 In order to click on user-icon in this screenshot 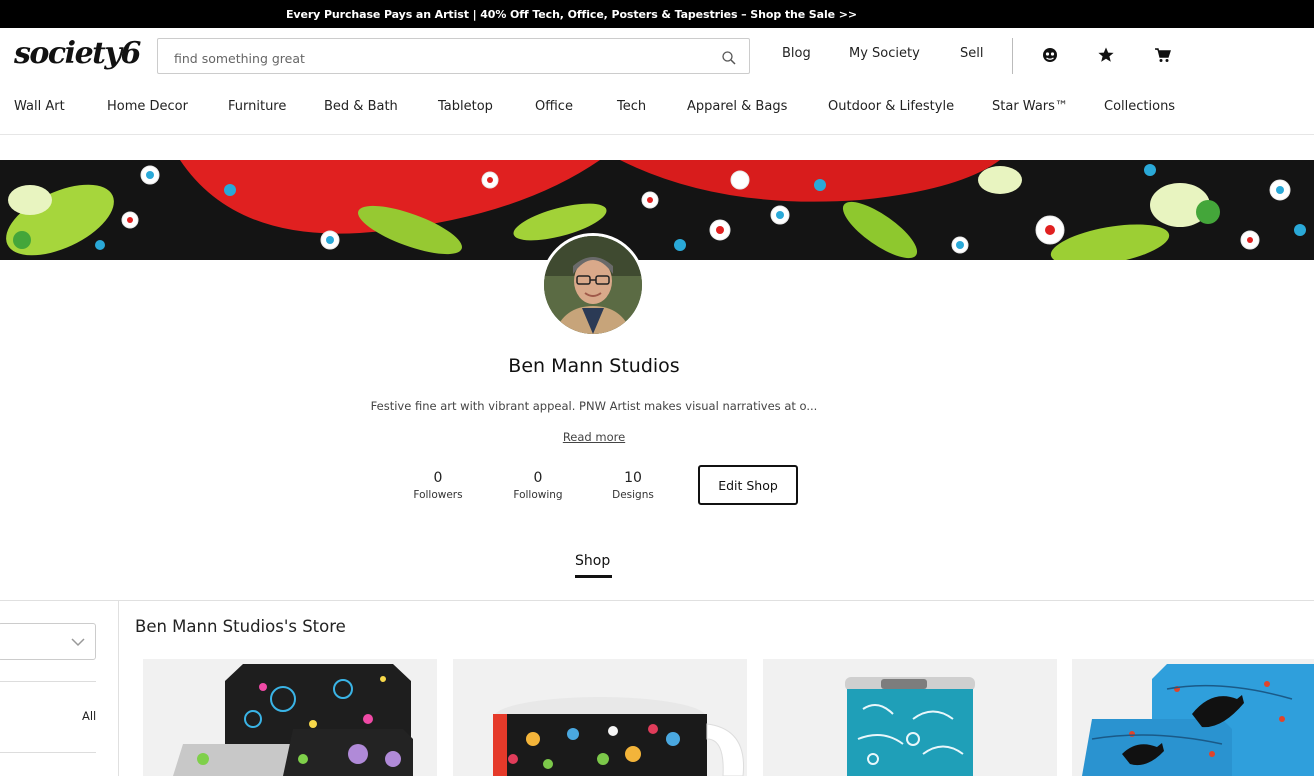, I will do `click(1050, 55)`.